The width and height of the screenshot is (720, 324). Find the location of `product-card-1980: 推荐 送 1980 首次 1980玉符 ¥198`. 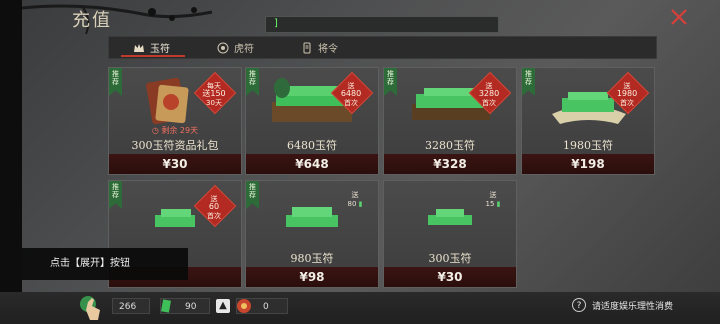

product-card-1980: 推荐 送 1980 首次 1980玉符 ¥198 is located at coordinates (588, 121).